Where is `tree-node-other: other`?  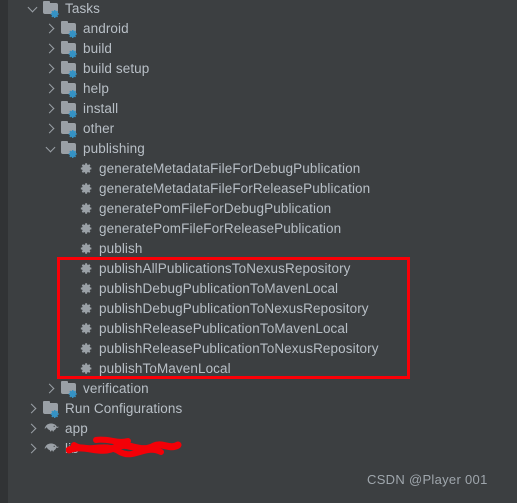
tree-node-other: other is located at coordinates (79, 128).